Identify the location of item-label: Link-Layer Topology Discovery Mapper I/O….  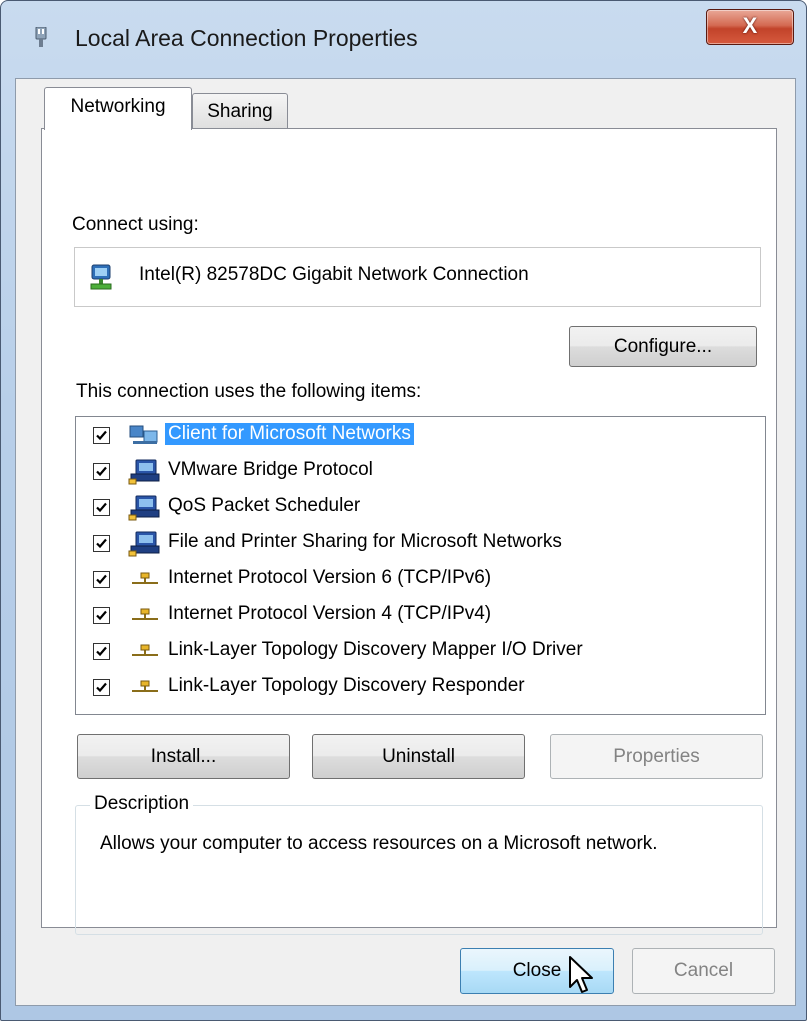
(375, 649).